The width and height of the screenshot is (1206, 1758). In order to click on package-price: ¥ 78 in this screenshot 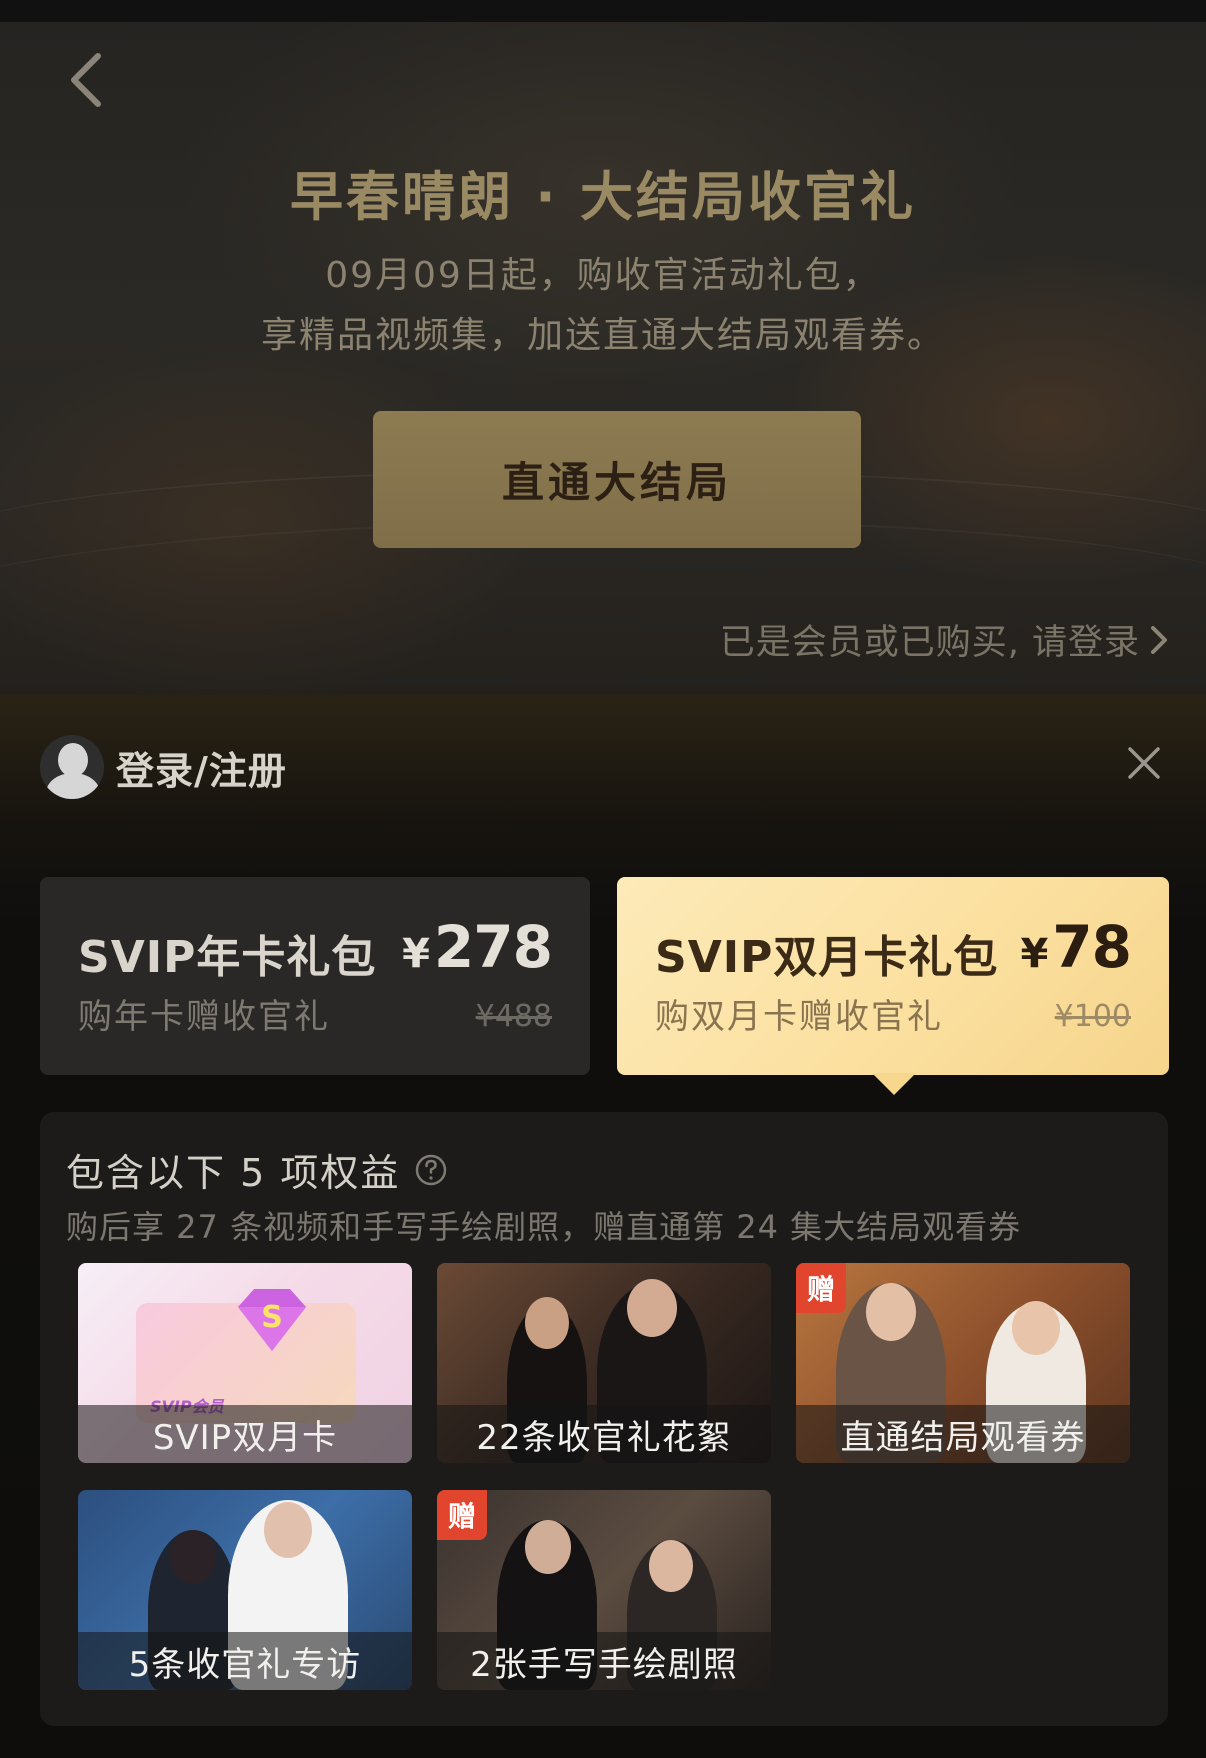, I will do `click(1076, 947)`.